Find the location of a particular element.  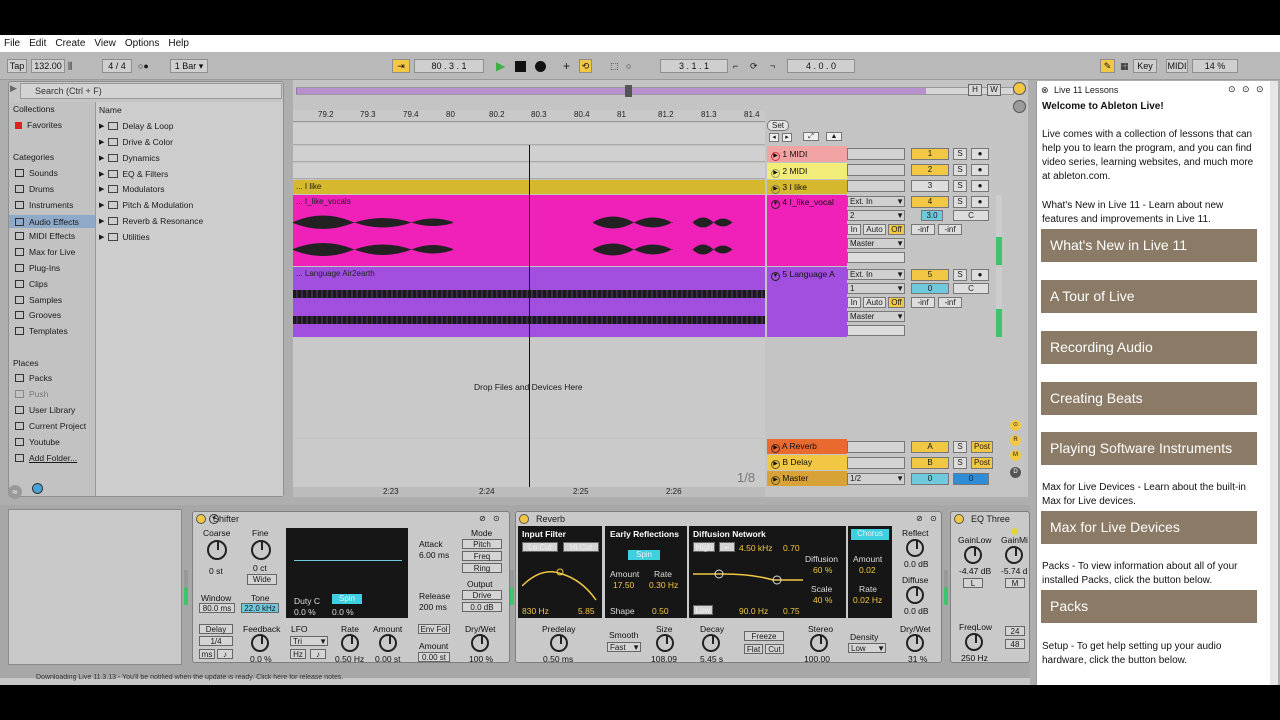

drive-button: Drive is located at coordinates (482, 595).